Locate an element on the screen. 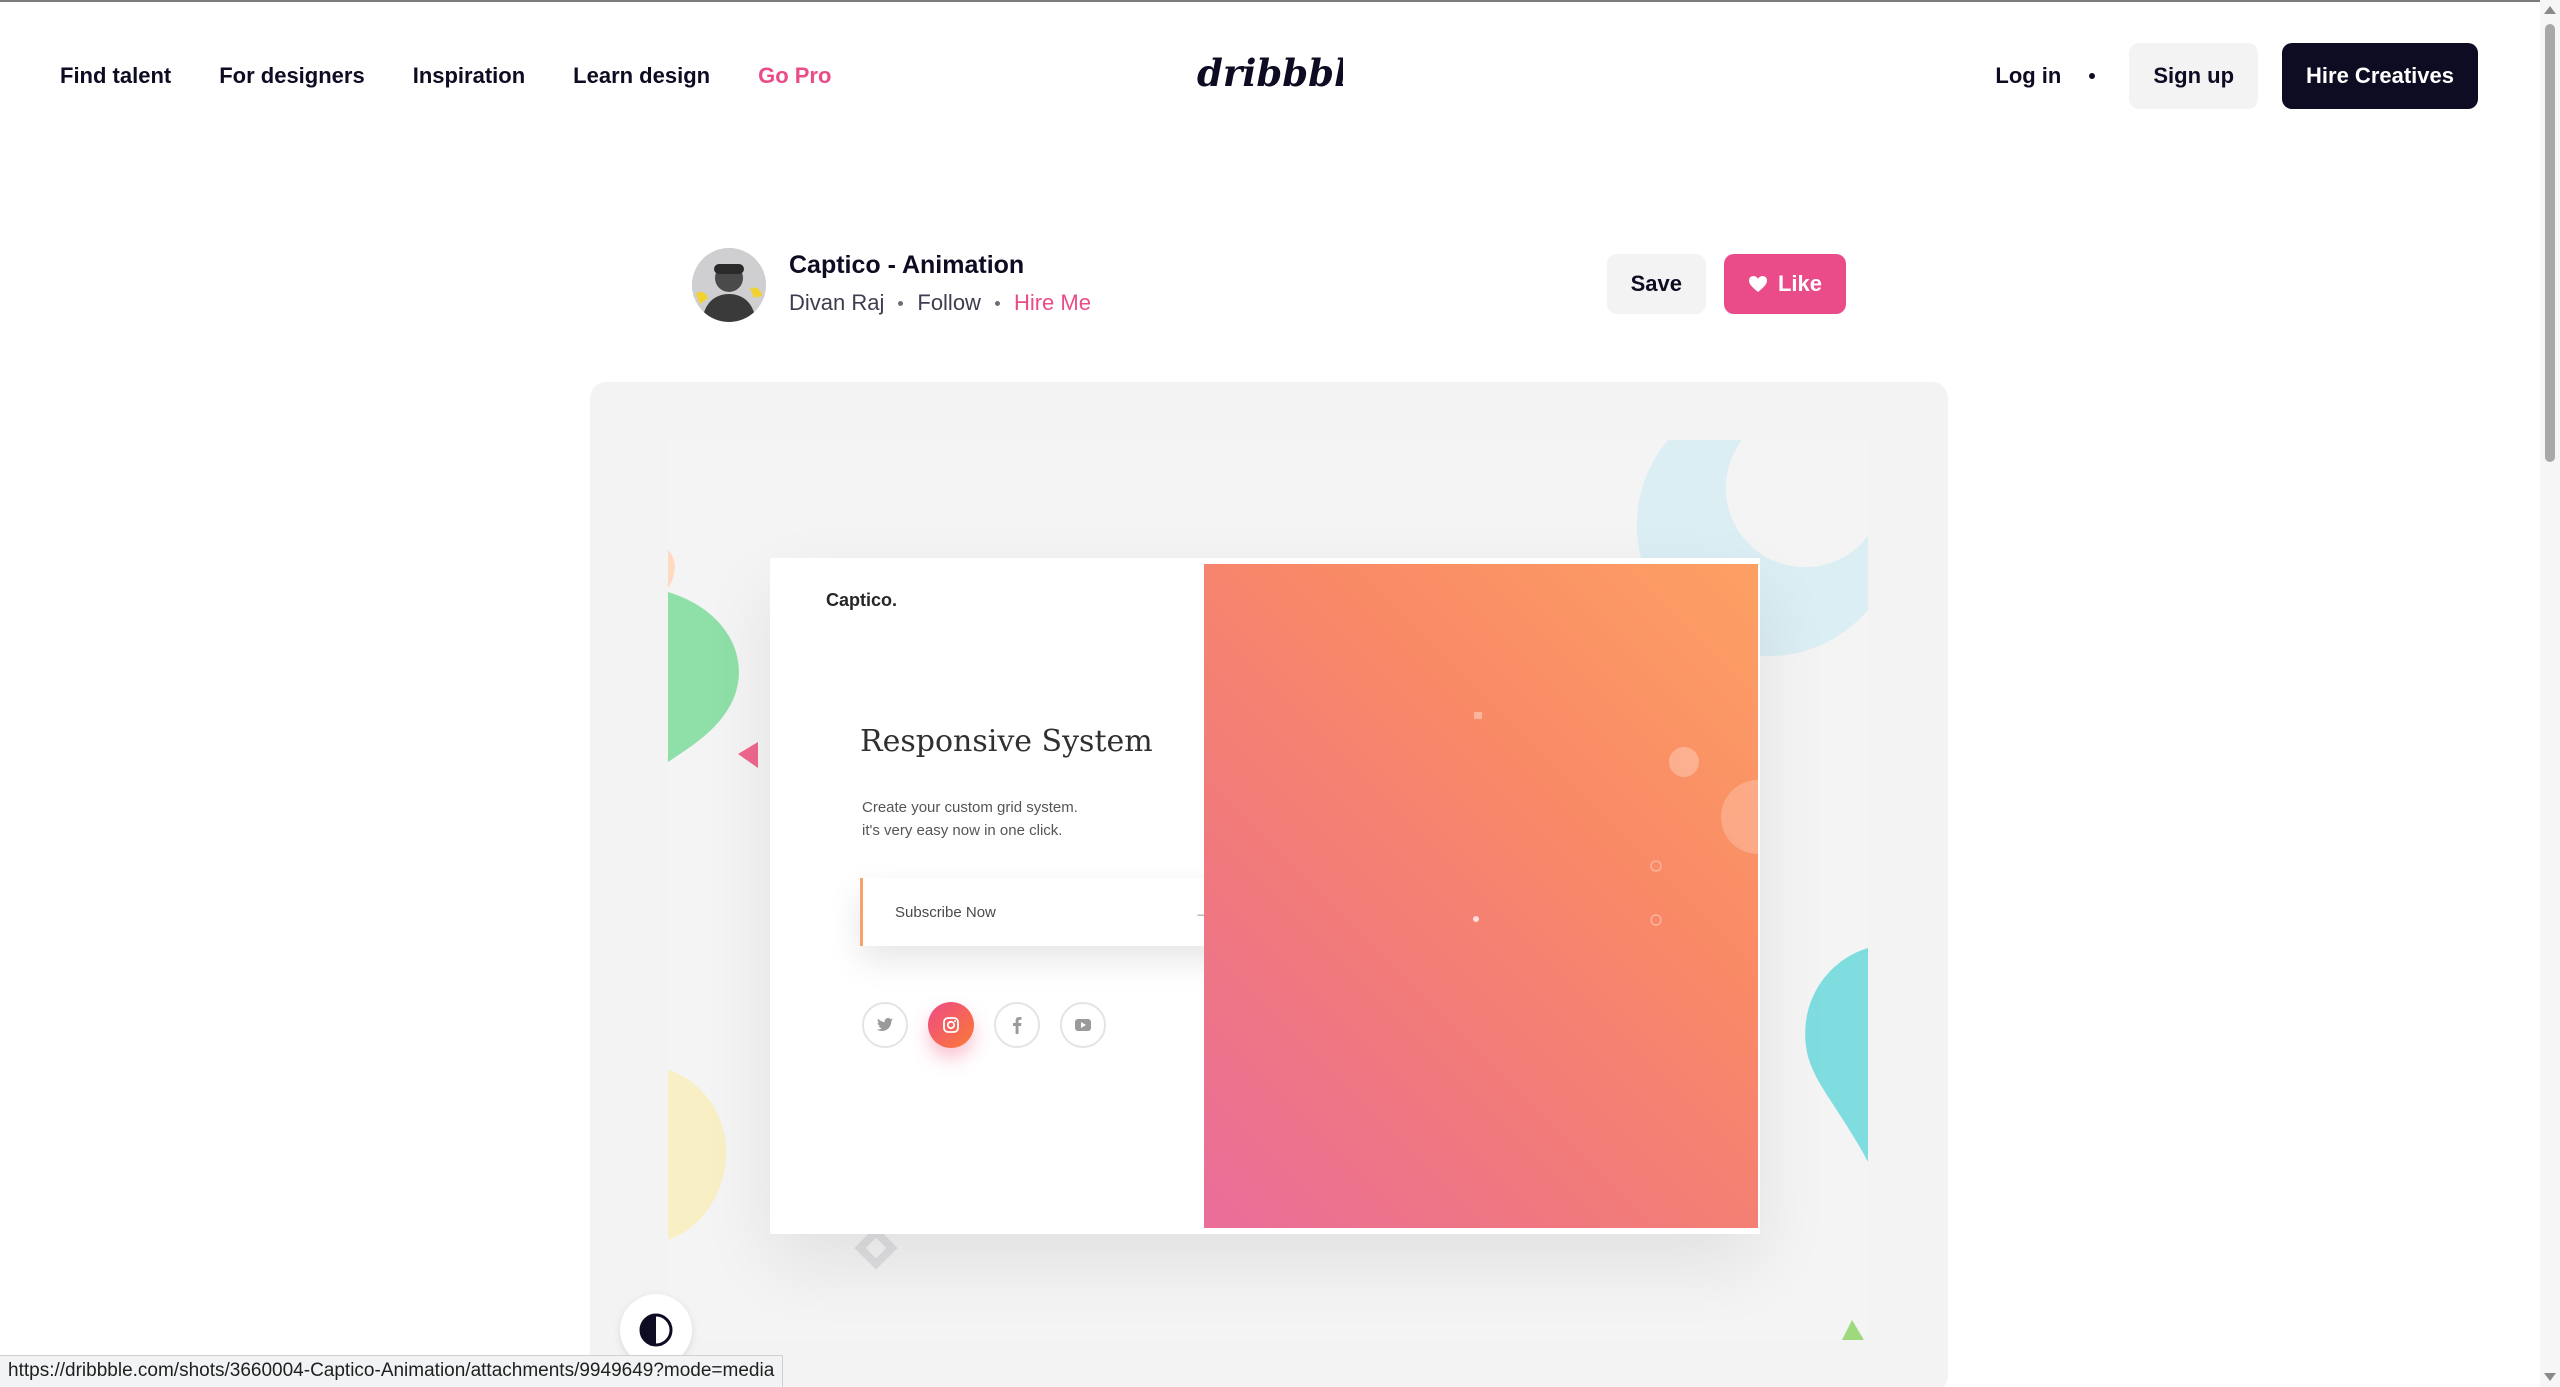 The image size is (2560, 1387). avatar-portrait-icon is located at coordinates (729, 285).